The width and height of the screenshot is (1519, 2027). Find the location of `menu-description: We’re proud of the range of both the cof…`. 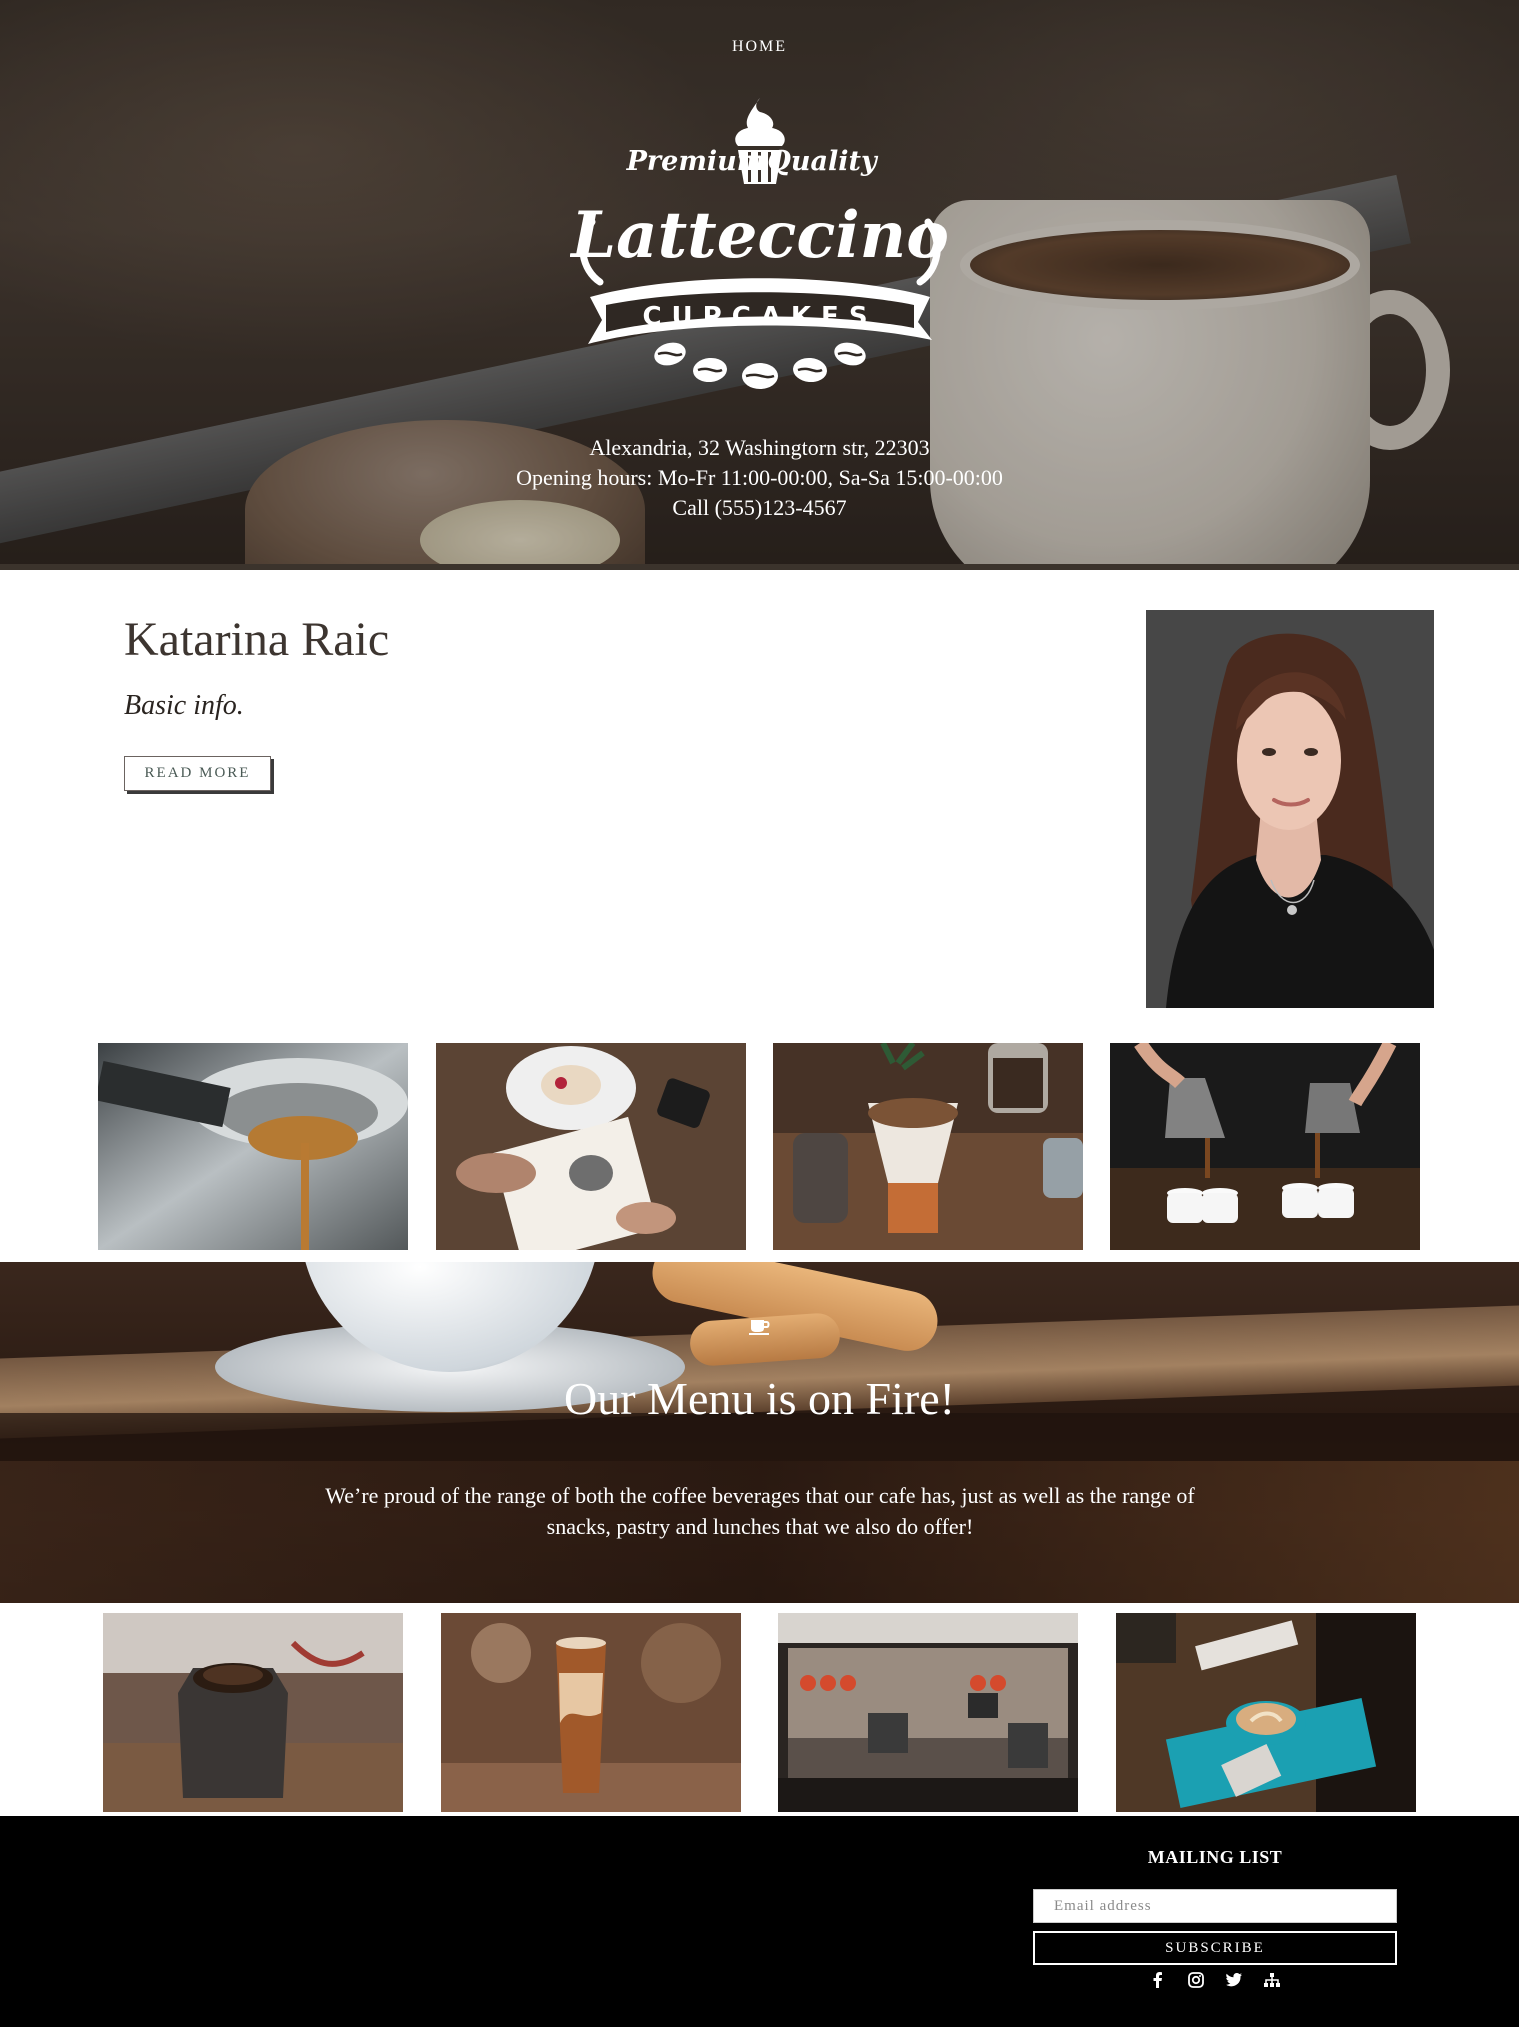

menu-description: We’re proud of the range of both the cof… is located at coordinates (760, 1511).